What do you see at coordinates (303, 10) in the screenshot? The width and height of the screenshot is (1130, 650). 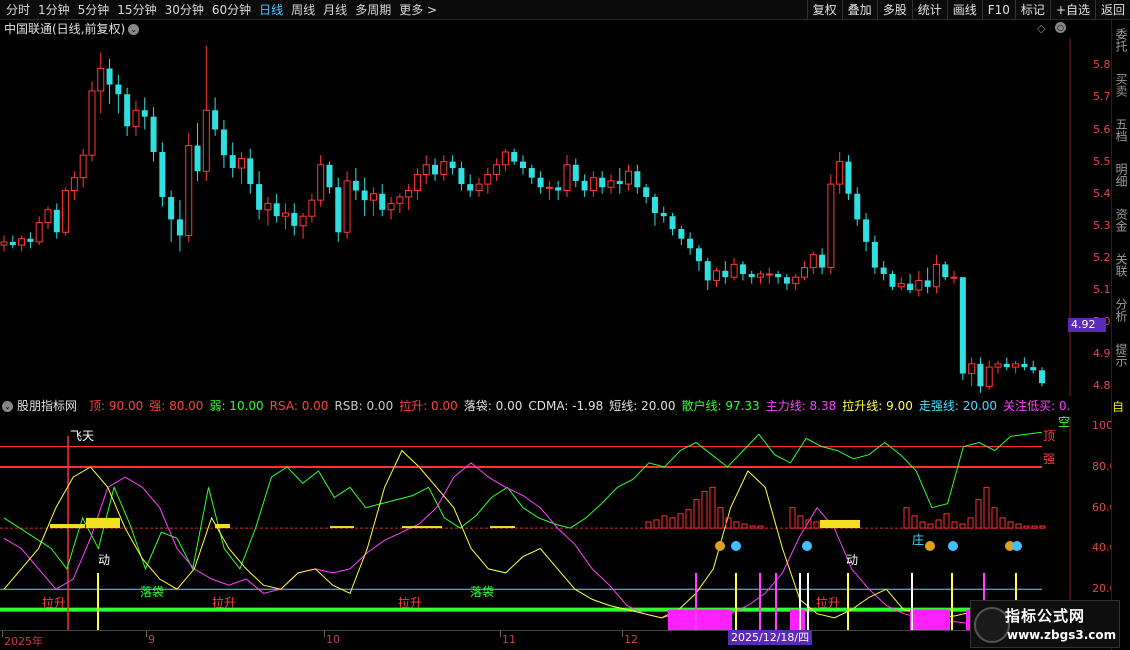 I see `period-tab-7: 周线` at bounding box center [303, 10].